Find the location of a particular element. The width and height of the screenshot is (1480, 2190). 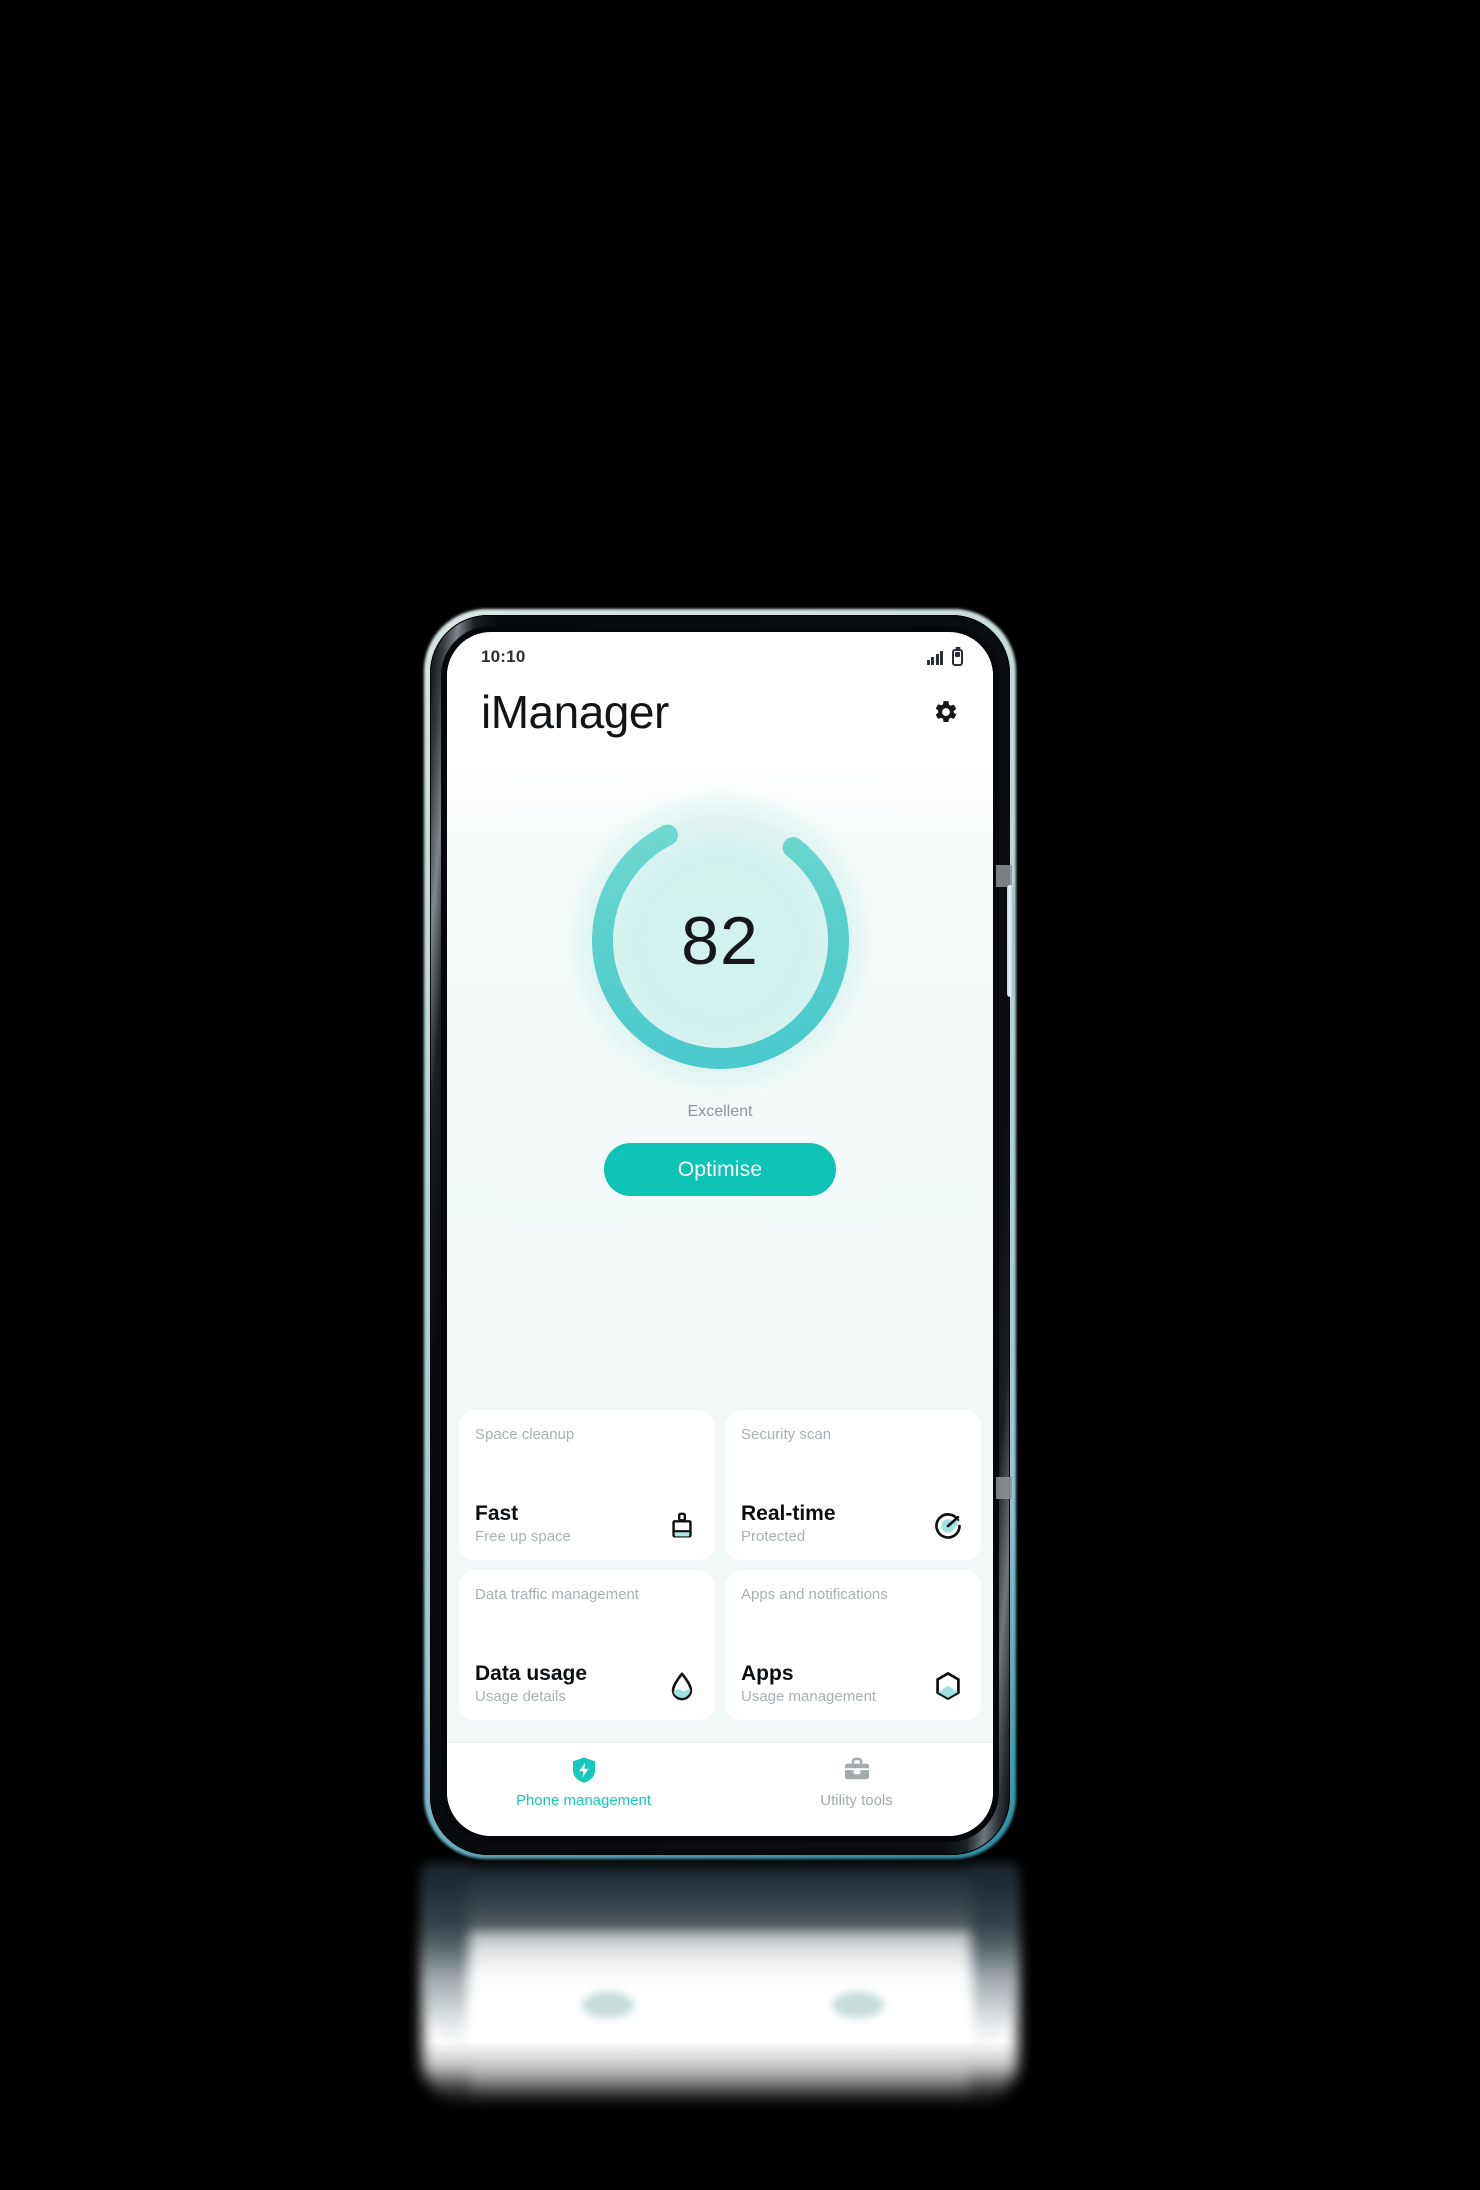

card-subtitle: Usage management is located at coordinates (809, 1696).